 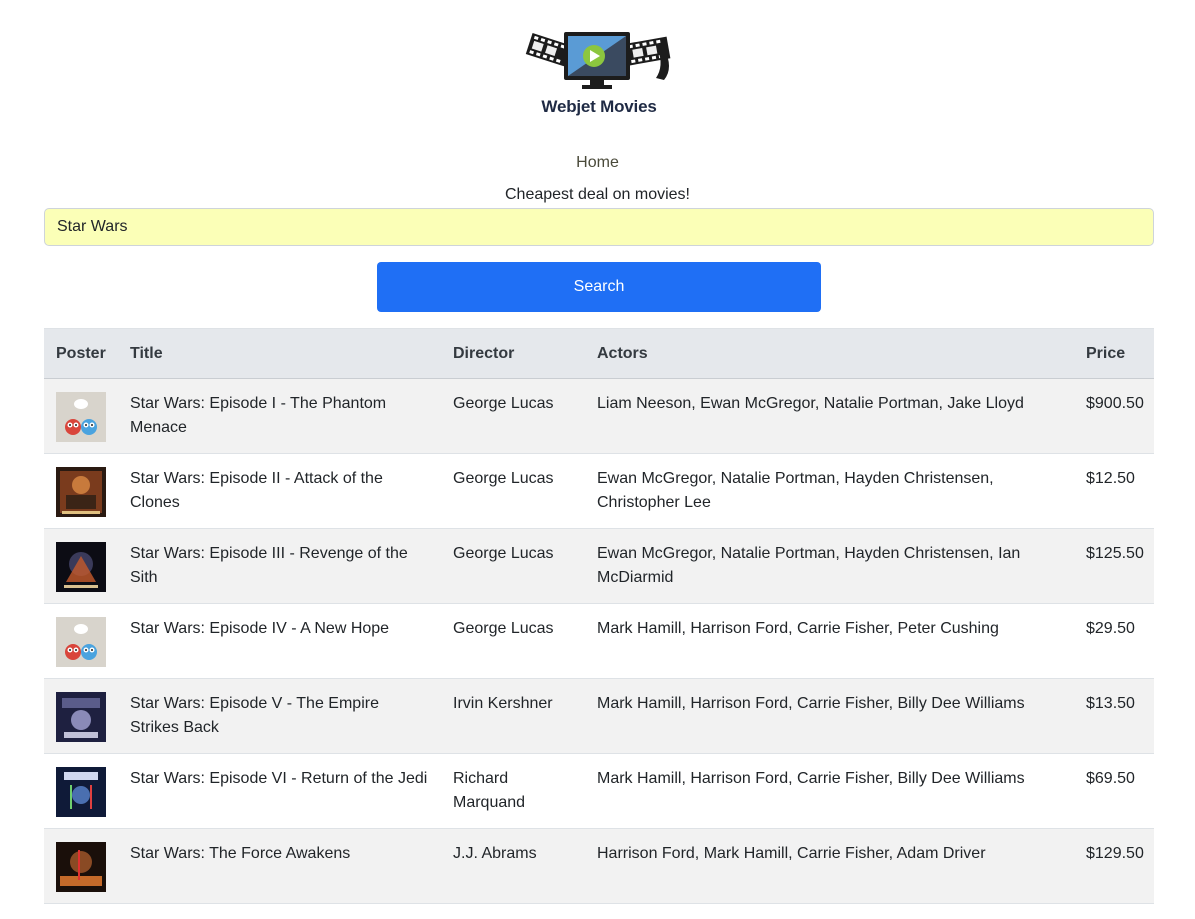 What do you see at coordinates (597, 163) in the screenshot?
I see `nav-home-link: Home` at bounding box center [597, 163].